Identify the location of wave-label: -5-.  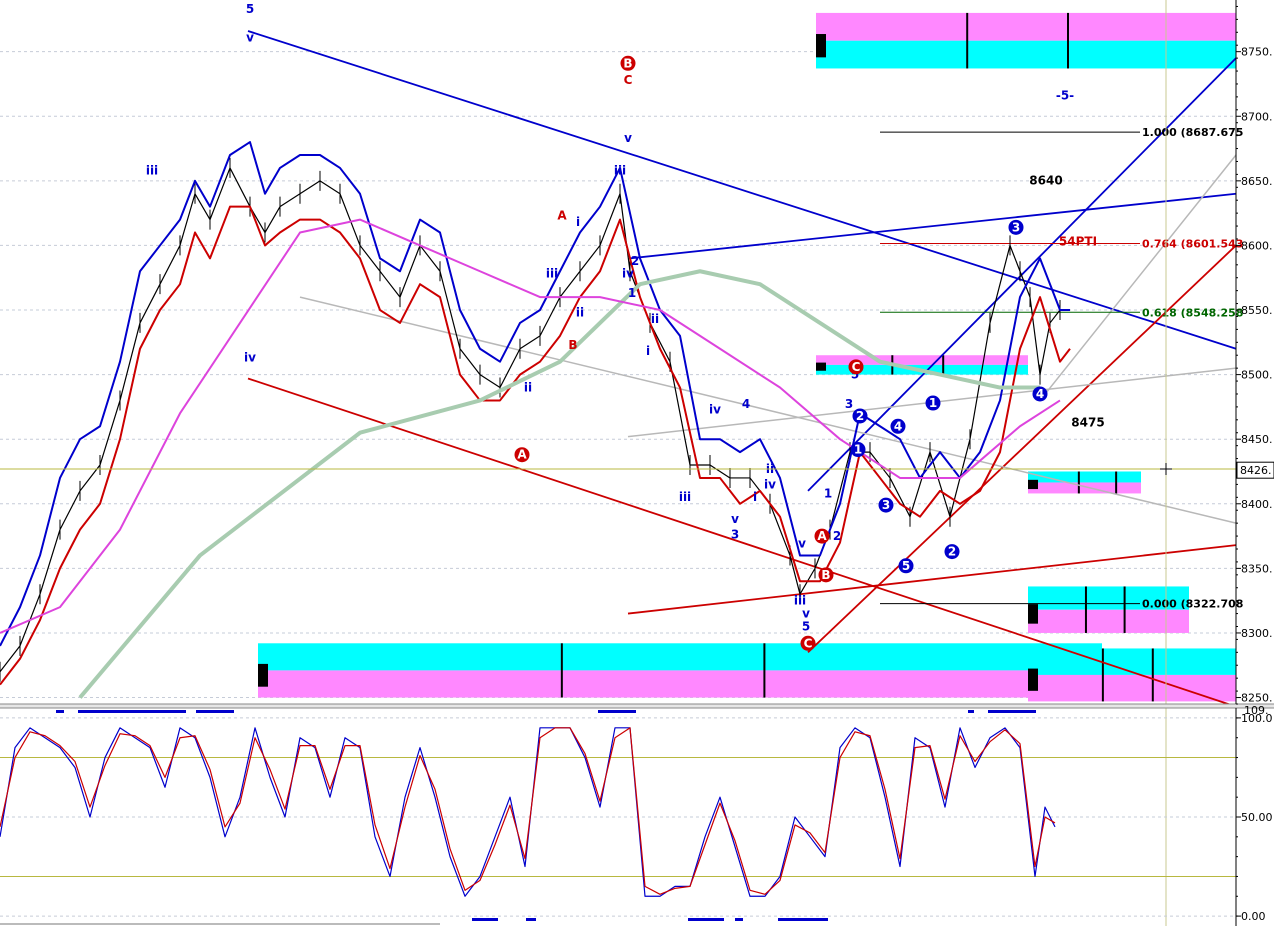
(1065, 95).